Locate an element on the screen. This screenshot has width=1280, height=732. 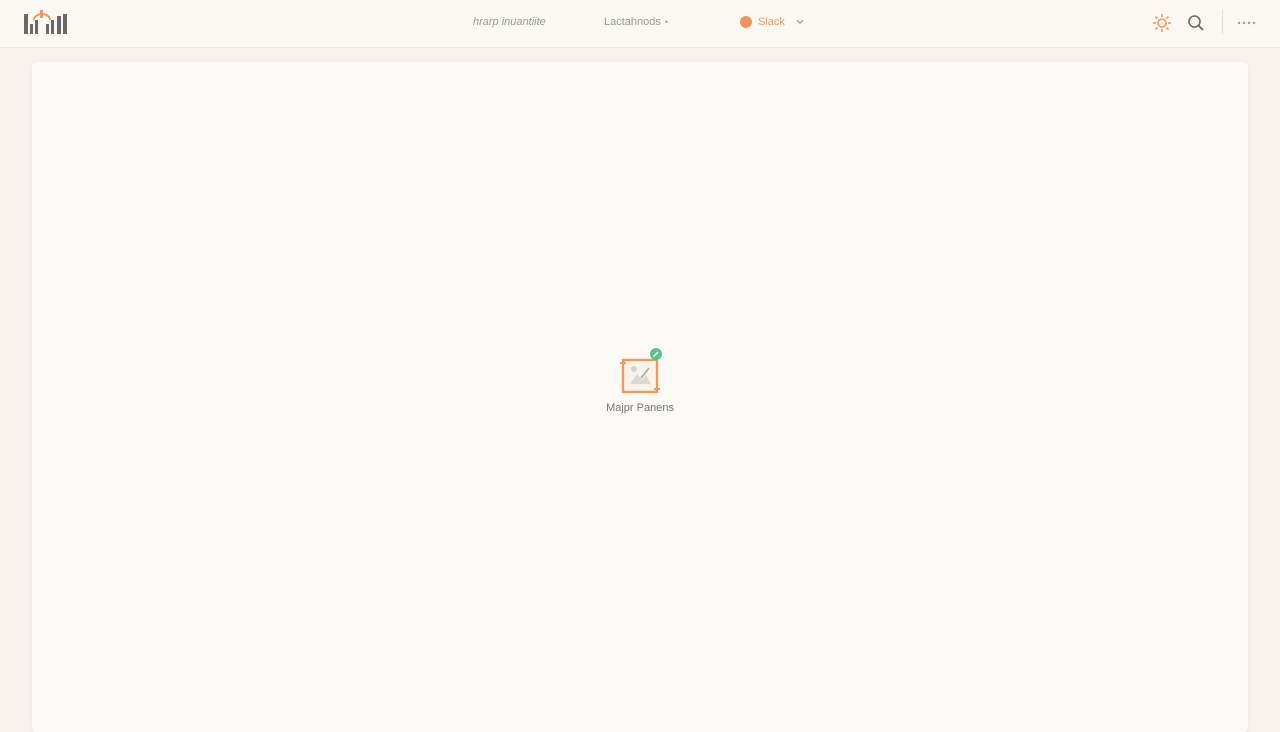
workspace-label: Slack is located at coordinates (771, 22).